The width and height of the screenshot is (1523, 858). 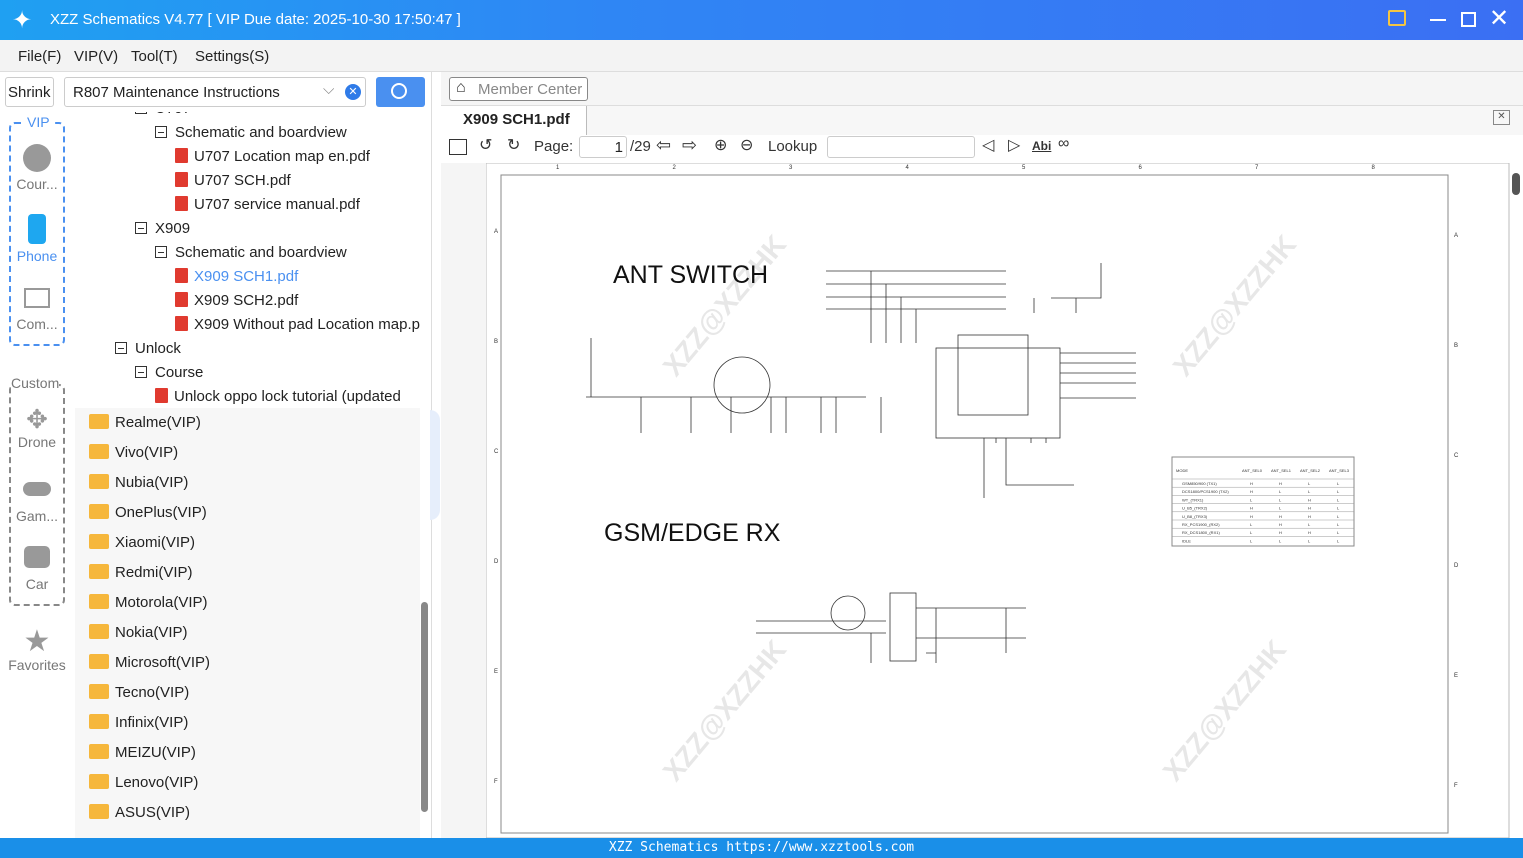 What do you see at coordinates (161, 602) in the screenshot?
I see `brand-label: Motorola(VIP)` at bounding box center [161, 602].